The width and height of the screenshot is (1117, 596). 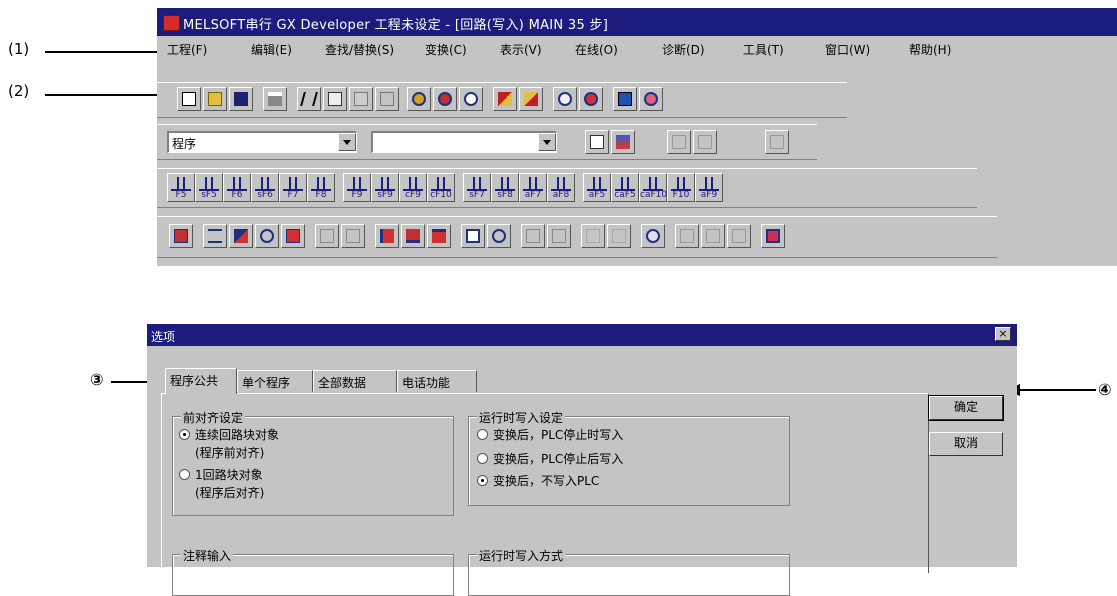 What do you see at coordinates (681, 187) in the screenshot?
I see `draw-line-button: F10` at bounding box center [681, 187].